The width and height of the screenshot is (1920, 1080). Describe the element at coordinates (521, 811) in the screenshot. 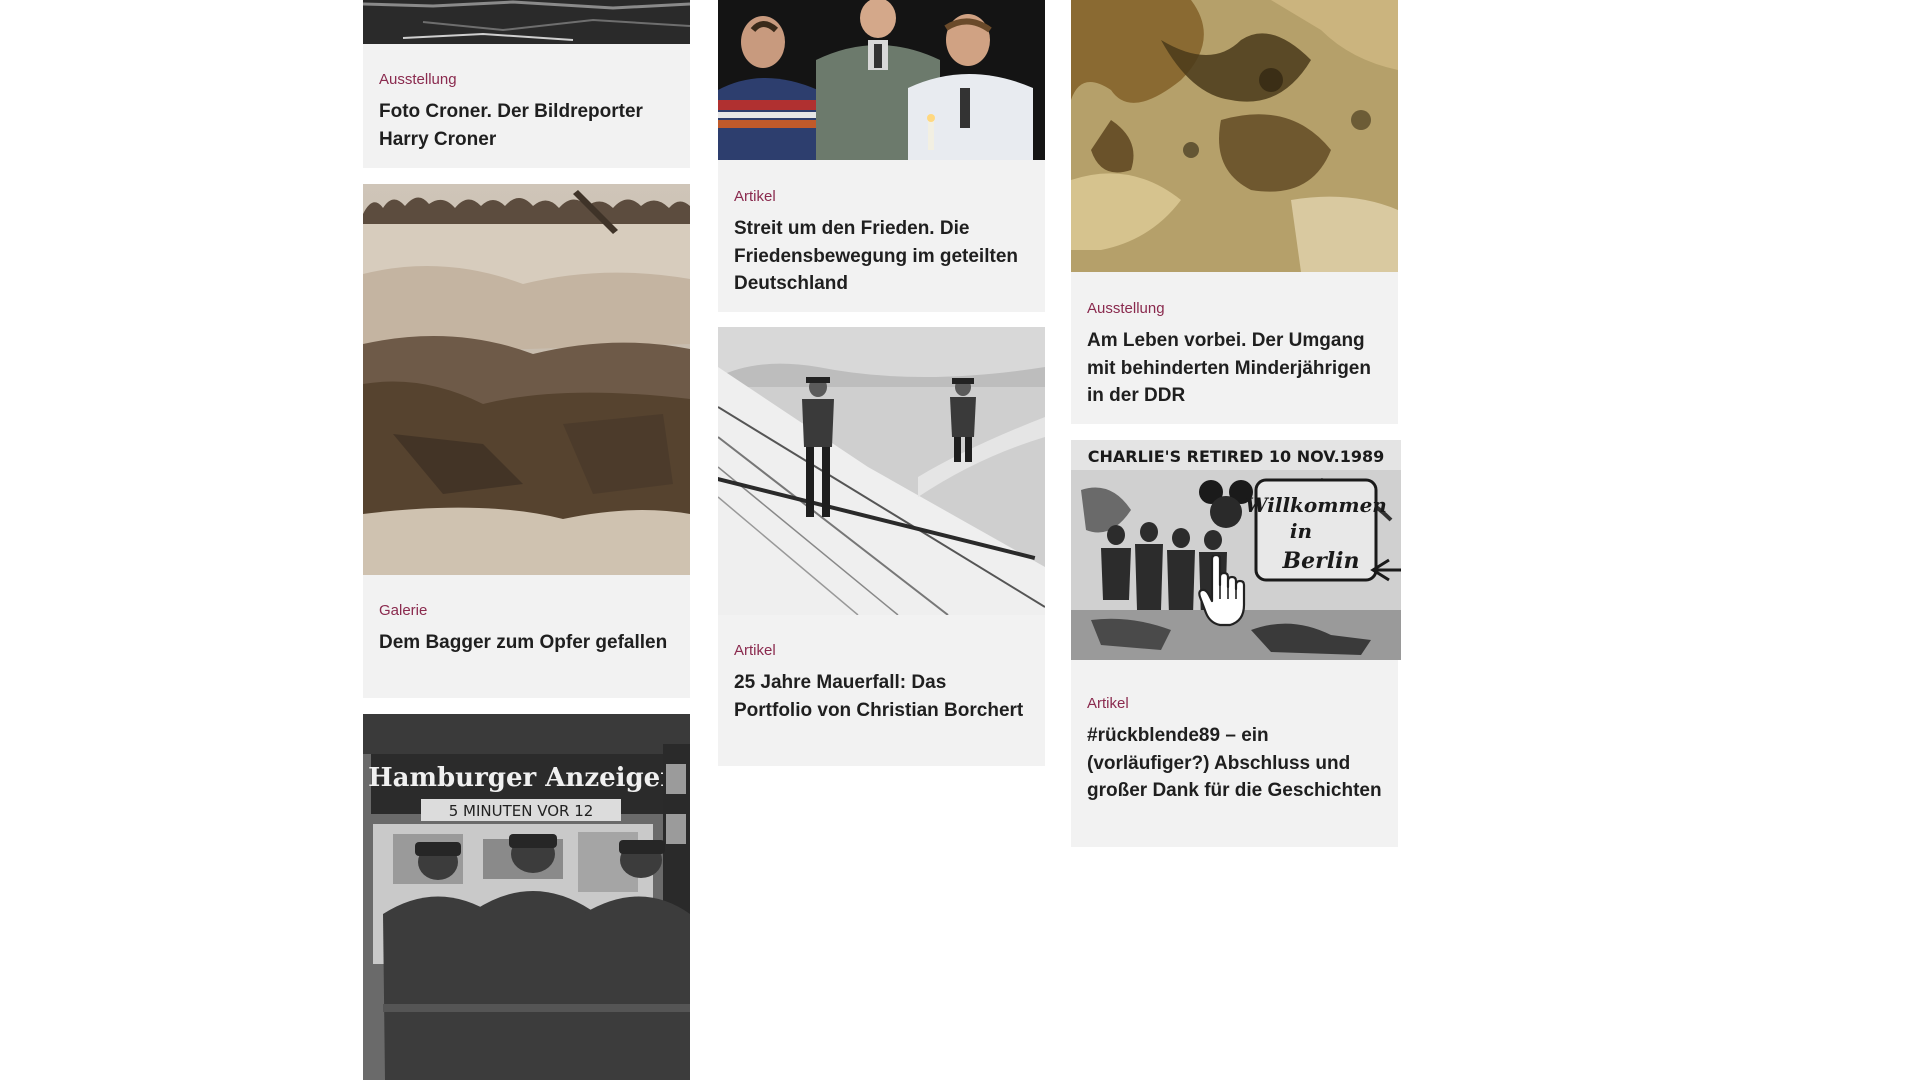

I see `anzeiger-sign-subtitle: 5 MINUTEN VOR 12` at that location.